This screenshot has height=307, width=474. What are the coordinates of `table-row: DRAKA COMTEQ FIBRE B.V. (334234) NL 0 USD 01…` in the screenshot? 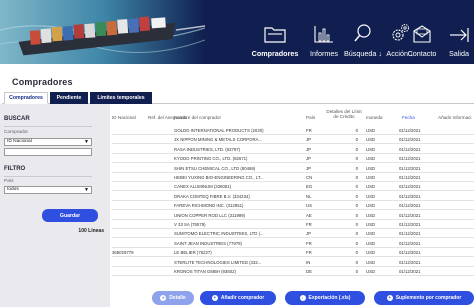 It's located at (293, 196).